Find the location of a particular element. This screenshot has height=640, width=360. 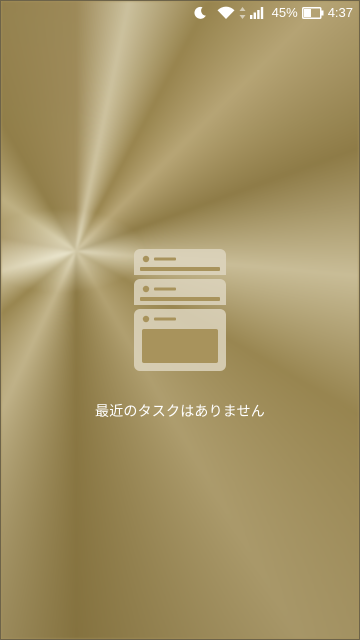

moon-icon is located at coordinates (200, 13).